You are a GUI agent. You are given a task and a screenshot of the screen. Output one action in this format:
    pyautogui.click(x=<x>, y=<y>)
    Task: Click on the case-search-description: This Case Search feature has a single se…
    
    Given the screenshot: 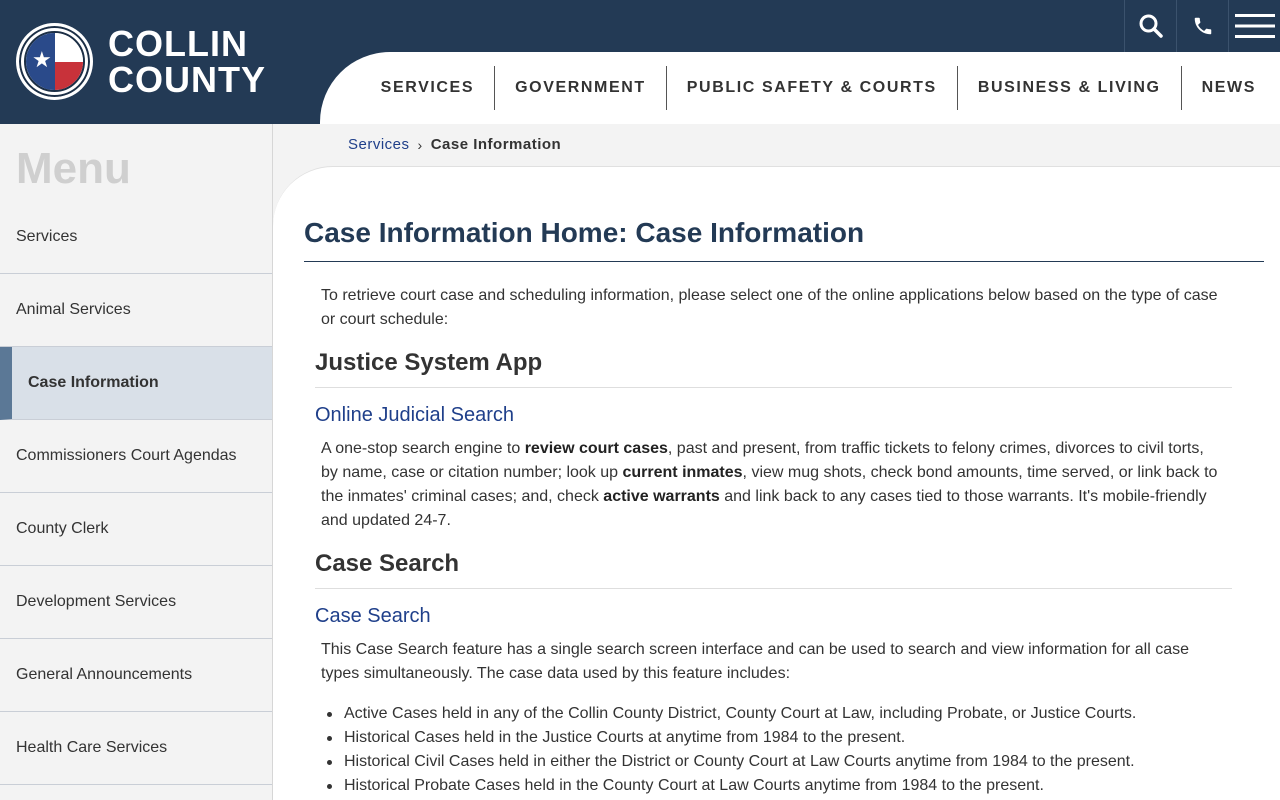 What is the action you would take?
    pyautogui.click(x=755, y=661)
    